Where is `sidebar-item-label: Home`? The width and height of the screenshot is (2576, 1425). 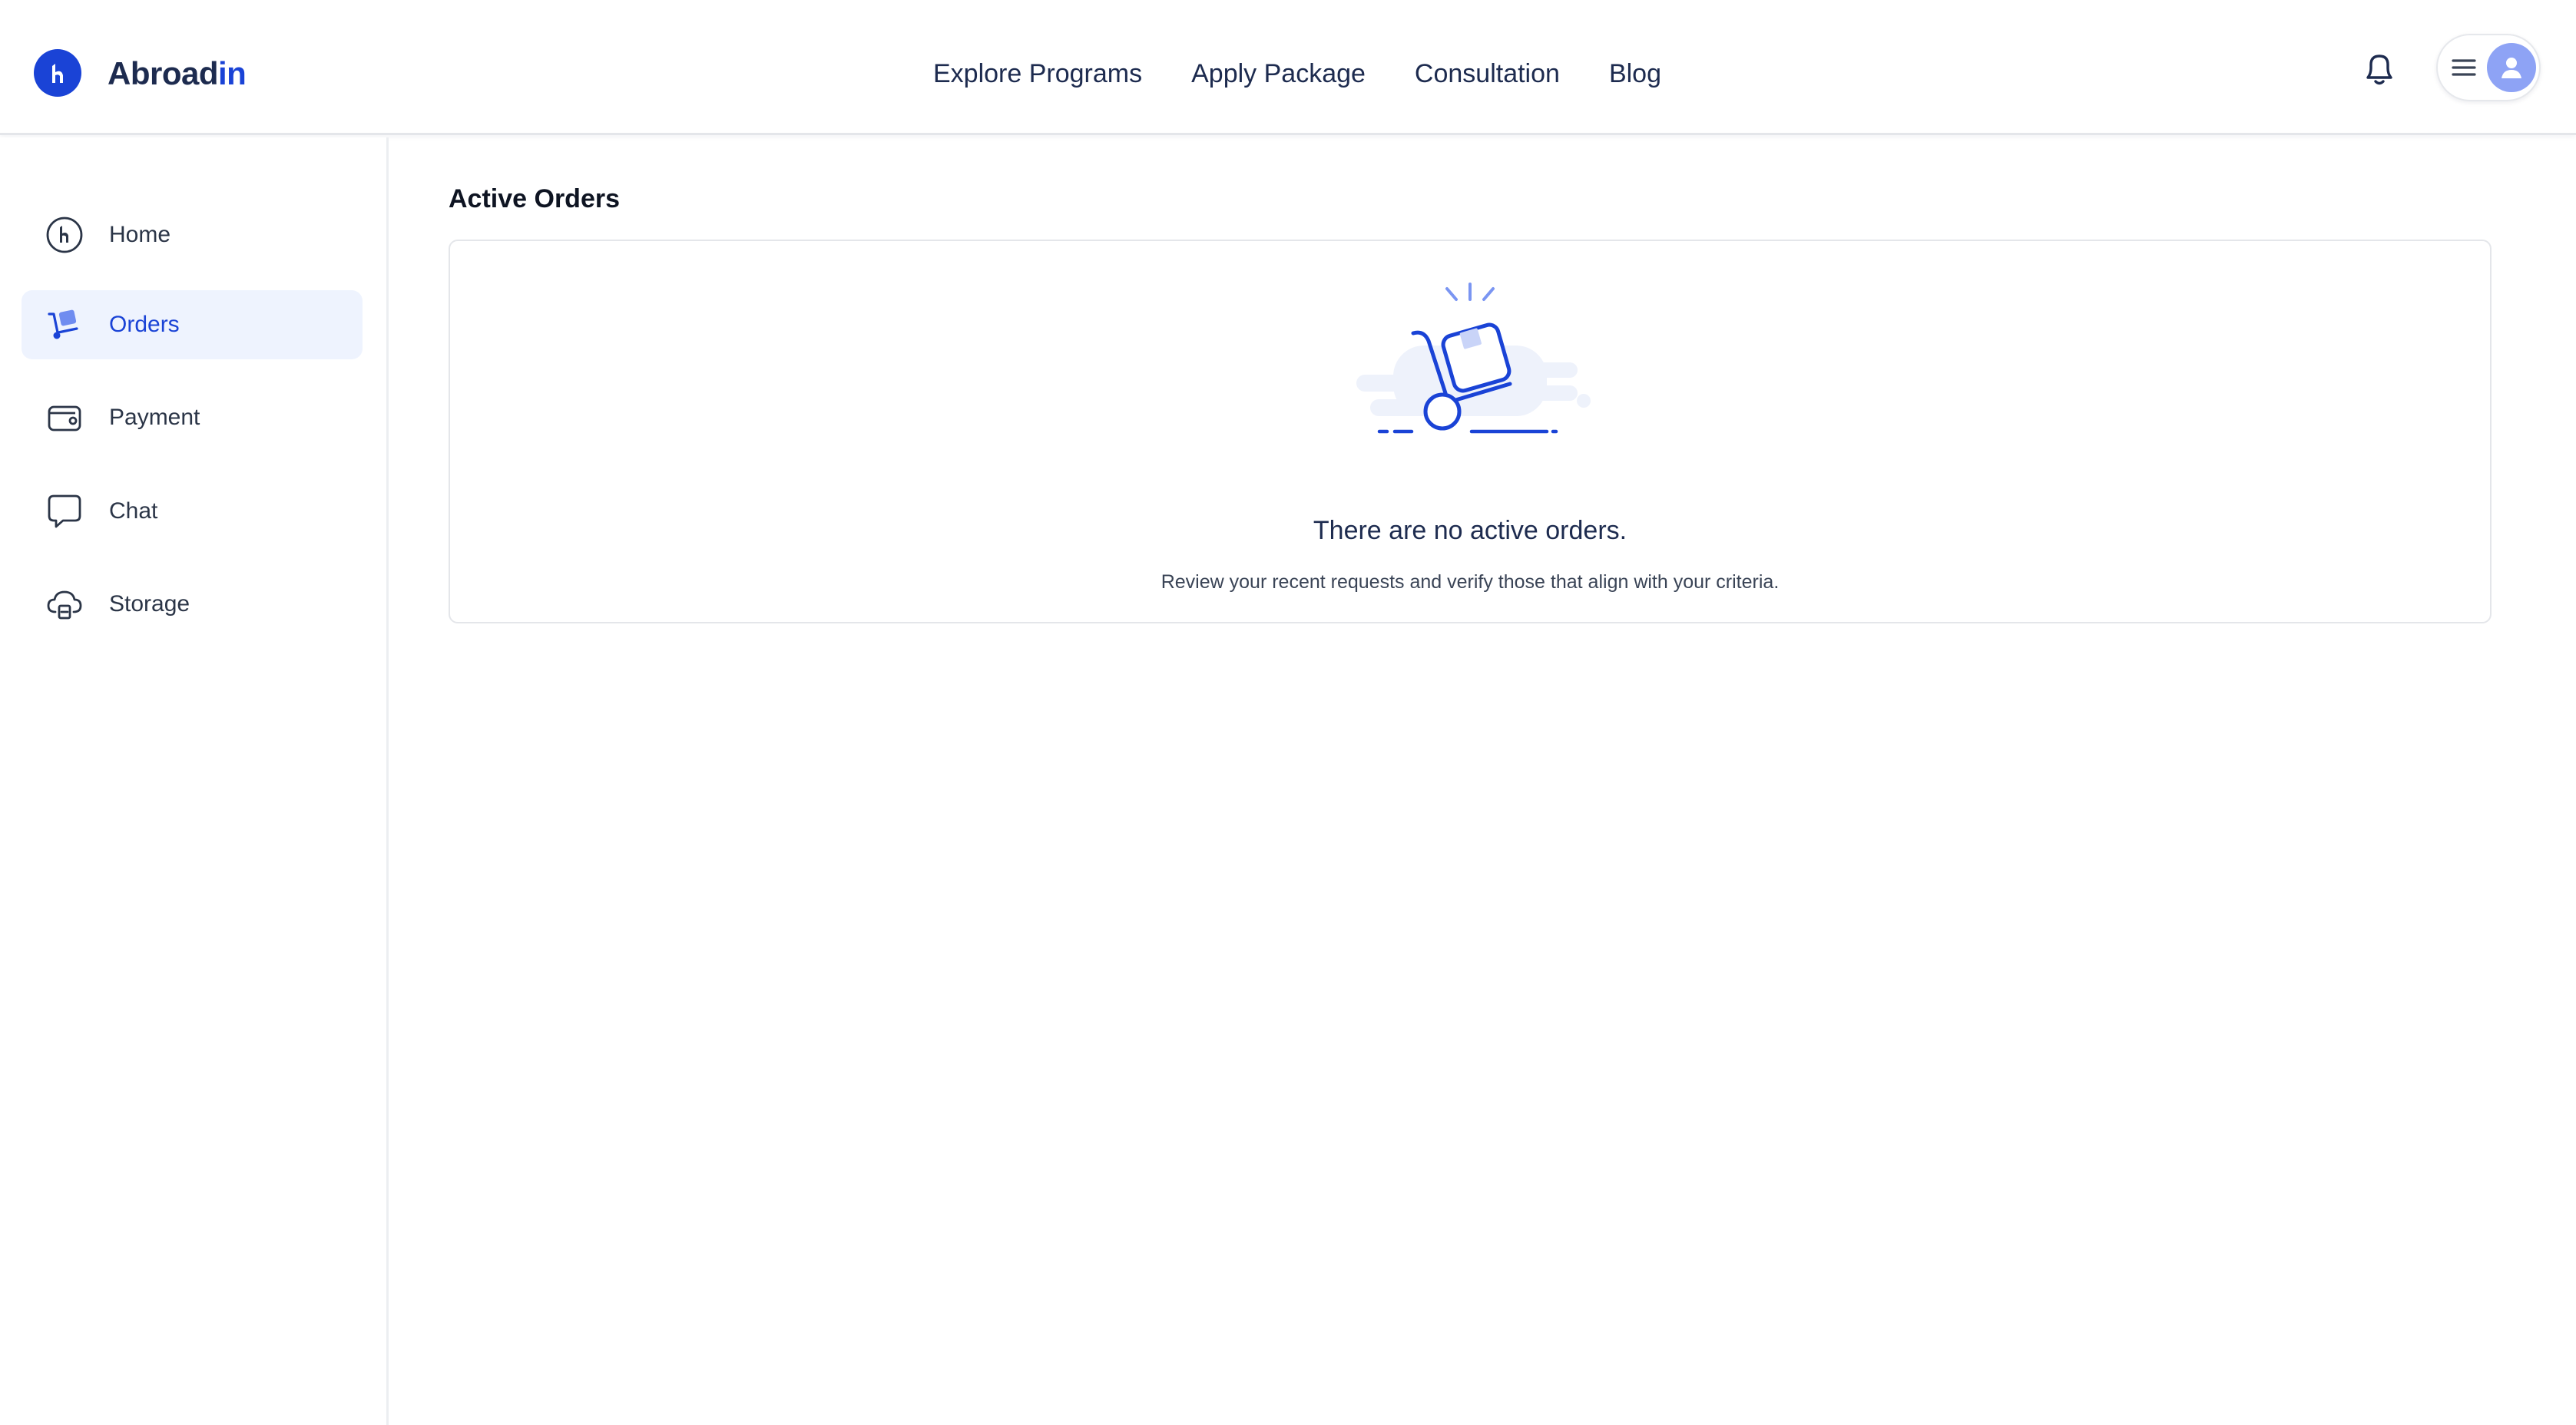
sidebar-item-label: Home is located at coordinates (140, 234).